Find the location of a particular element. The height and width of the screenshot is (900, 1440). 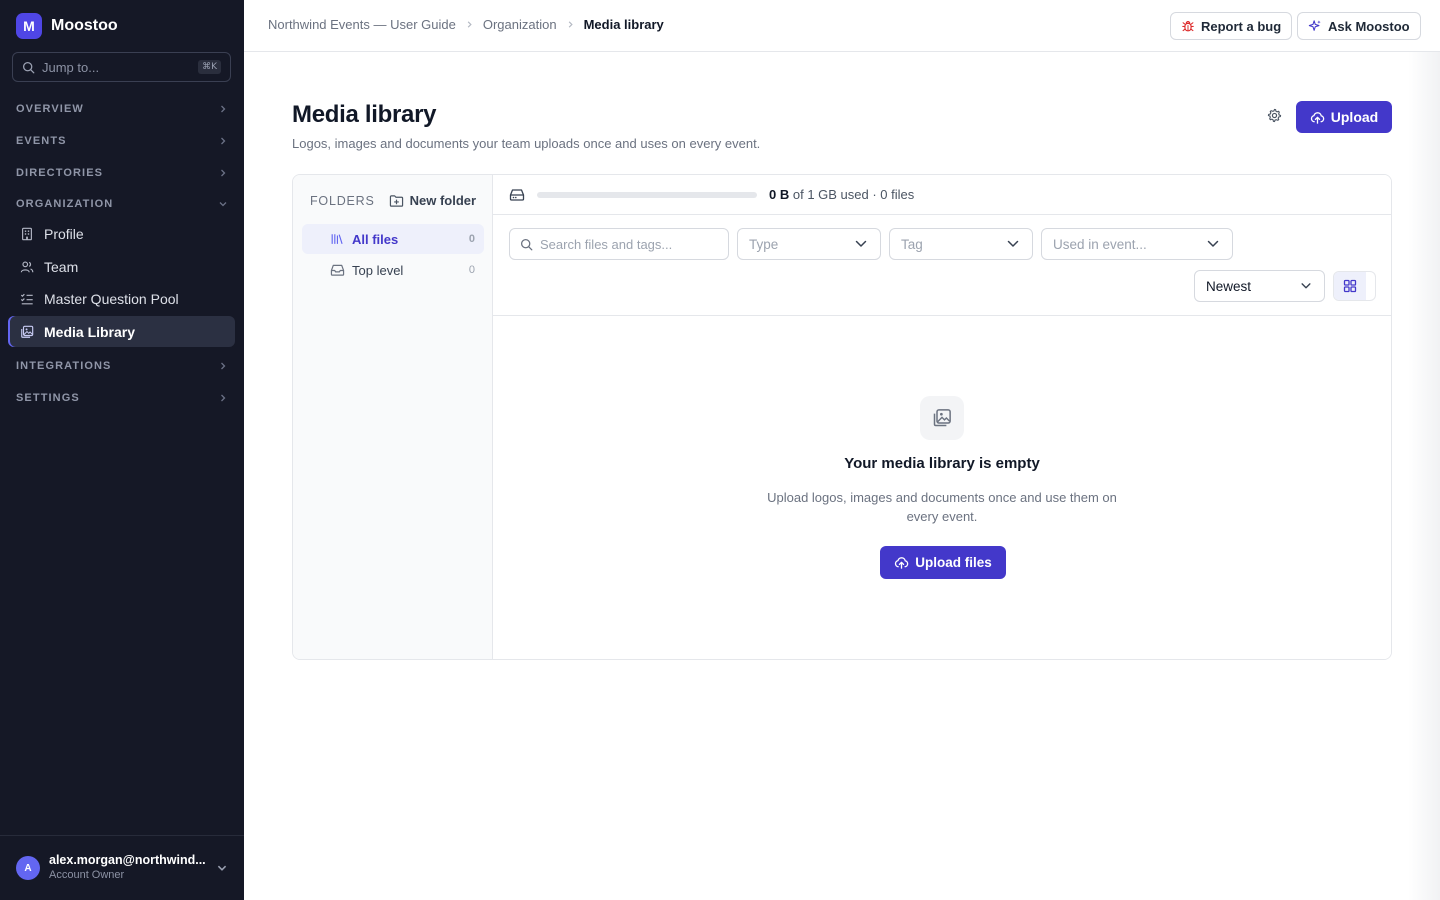

storage-usage: 0 B of 1 GB used · 0 files is located at coordinates (942, 195).